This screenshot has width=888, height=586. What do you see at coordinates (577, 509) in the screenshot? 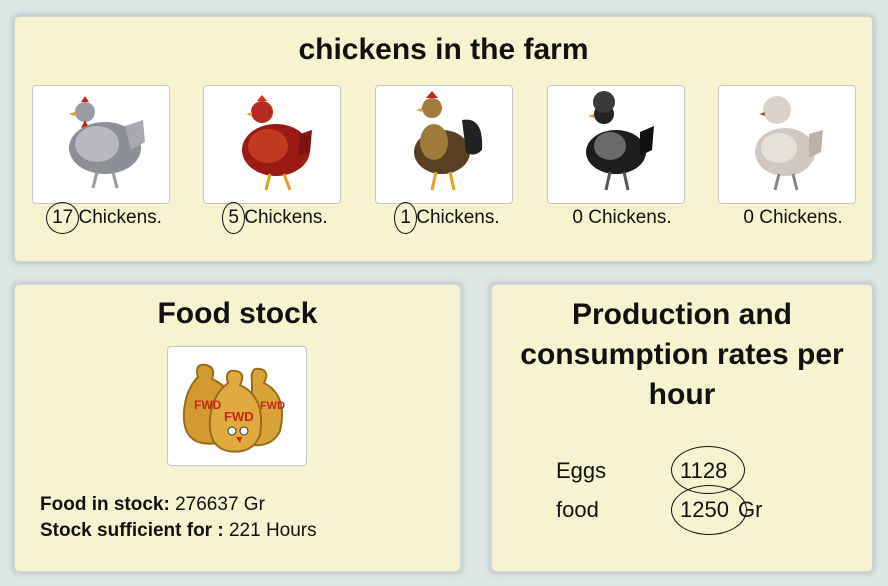
I see `food-label: food` at bounding box center [577, 509].